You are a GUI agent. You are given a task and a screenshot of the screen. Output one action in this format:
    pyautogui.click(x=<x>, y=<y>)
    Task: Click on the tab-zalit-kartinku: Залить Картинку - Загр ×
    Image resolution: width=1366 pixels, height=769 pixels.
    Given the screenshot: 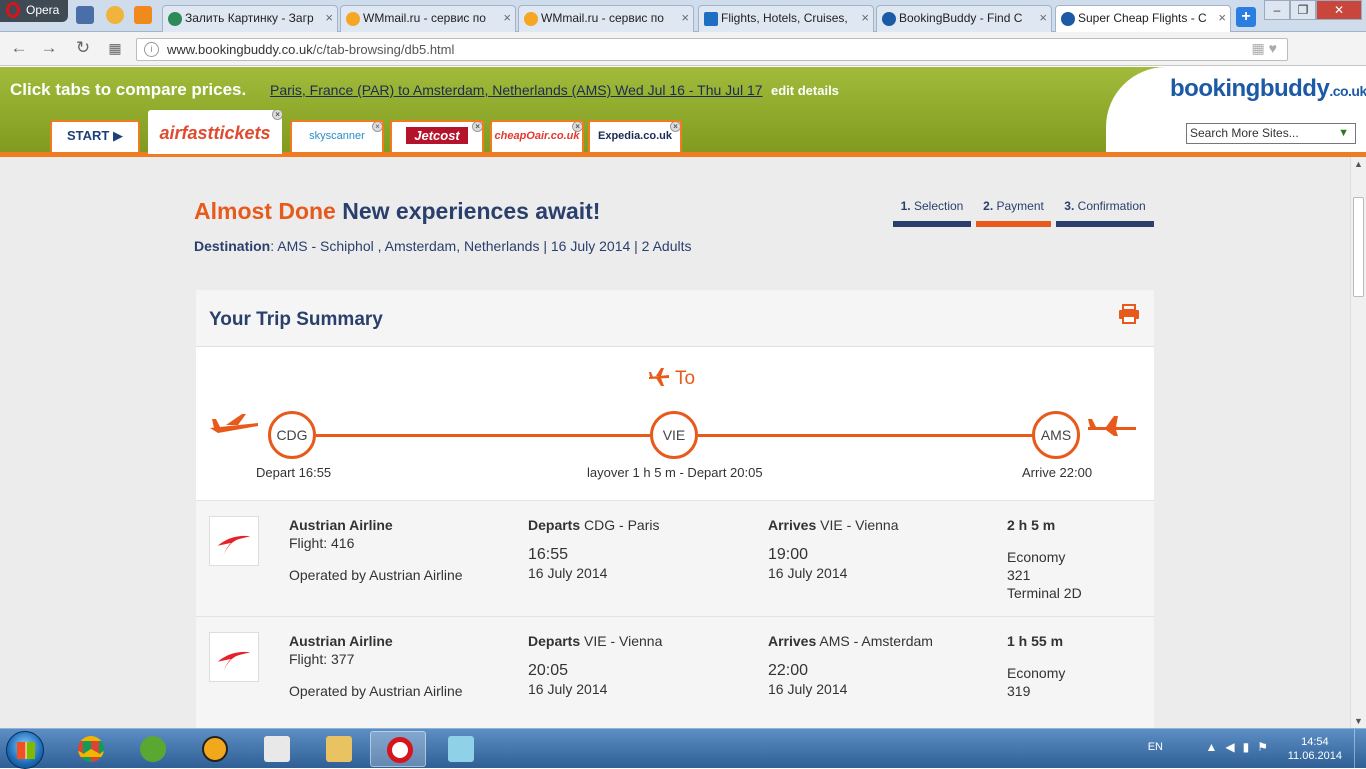 What is the action you would take?
    pyautogui.click(x=250, y=18)
    